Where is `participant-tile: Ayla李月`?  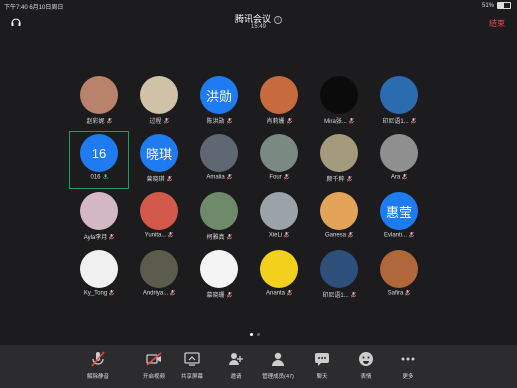
participant-tile: Ayla李月 is located at coordinates (99, 218).